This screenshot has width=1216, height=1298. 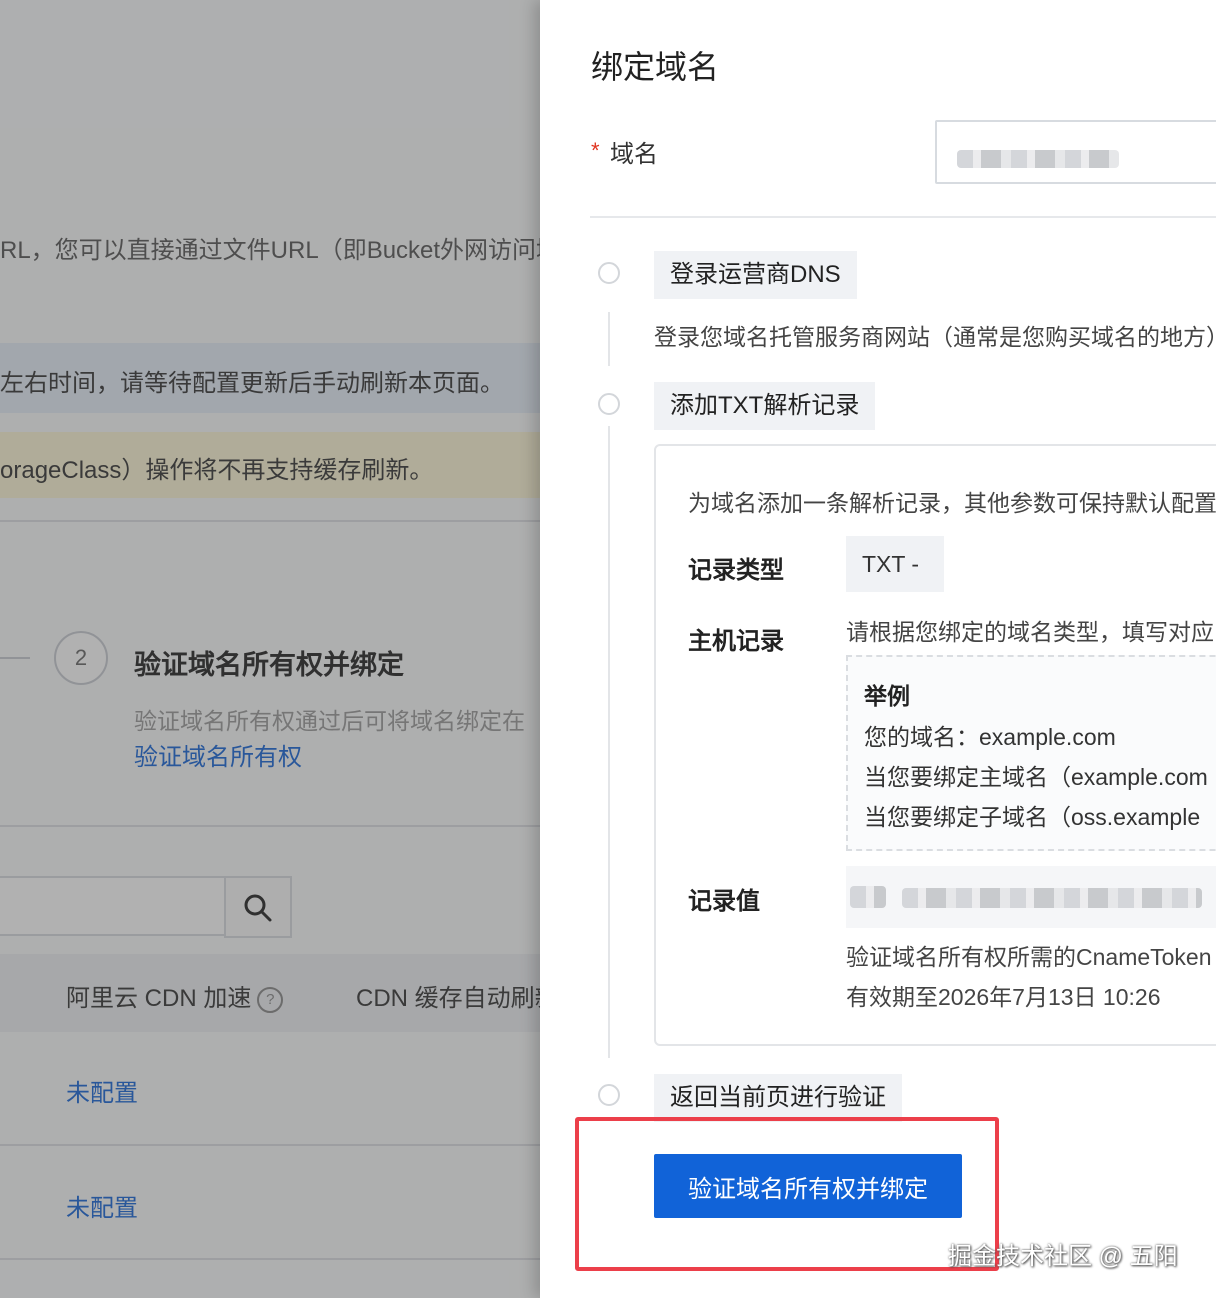 What do you see at coordinates (990, 737) in the screenshot?
I see `example-line: 您的域名：example.com` at bounding box center [990, 737].